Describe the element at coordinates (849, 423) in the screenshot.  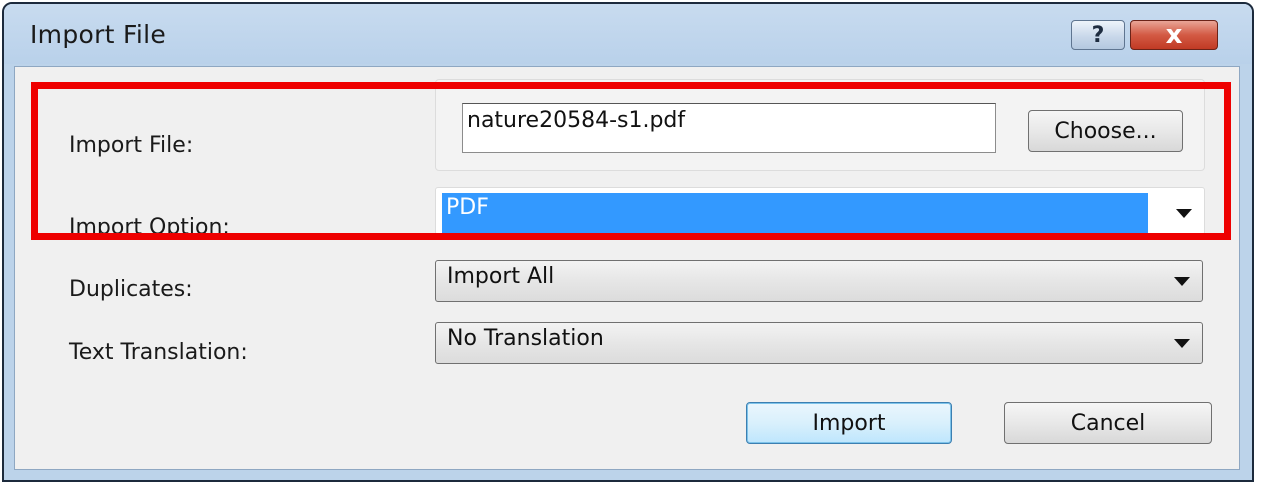
I see `import-button: Import` at that location.